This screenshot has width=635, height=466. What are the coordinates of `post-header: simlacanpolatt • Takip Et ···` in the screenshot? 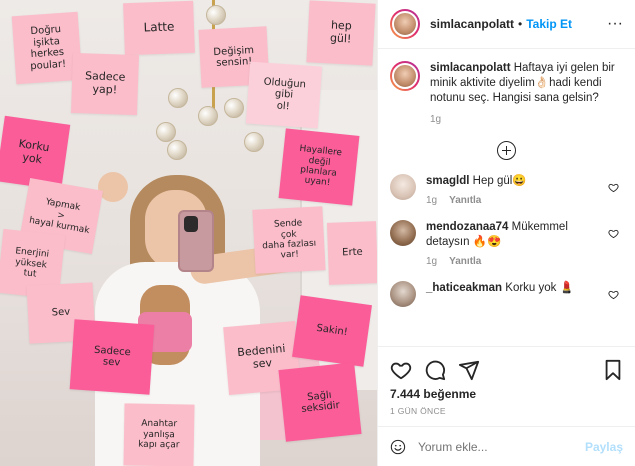 It's located at (506, 24).